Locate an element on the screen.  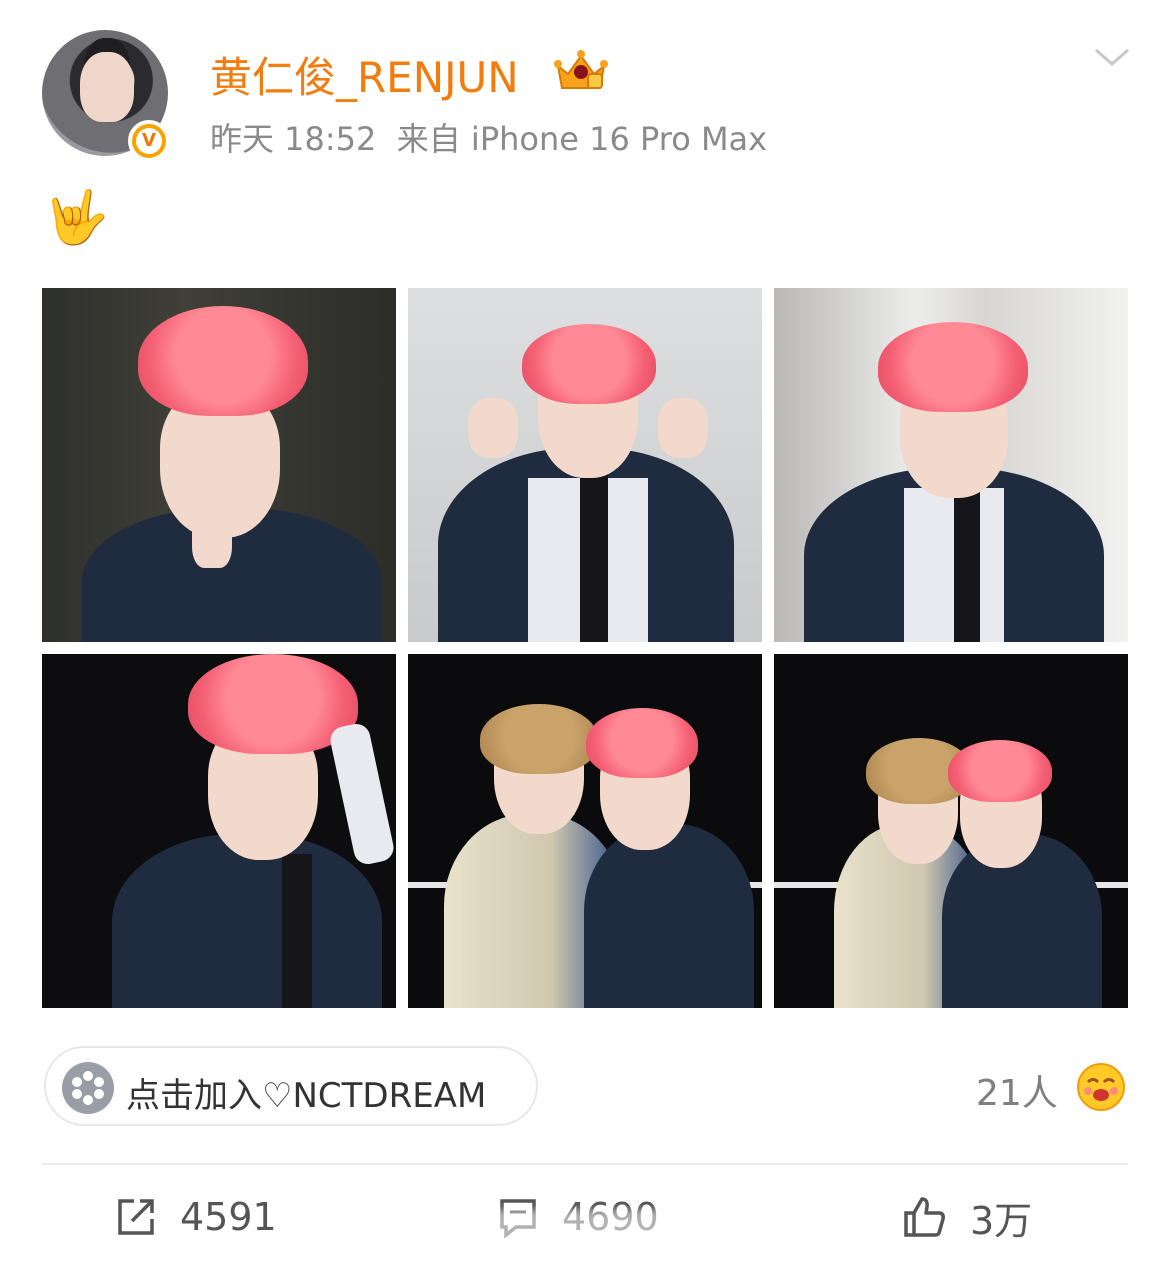
post-time: 昨天 18:52 is located at coordinates (293, 139).